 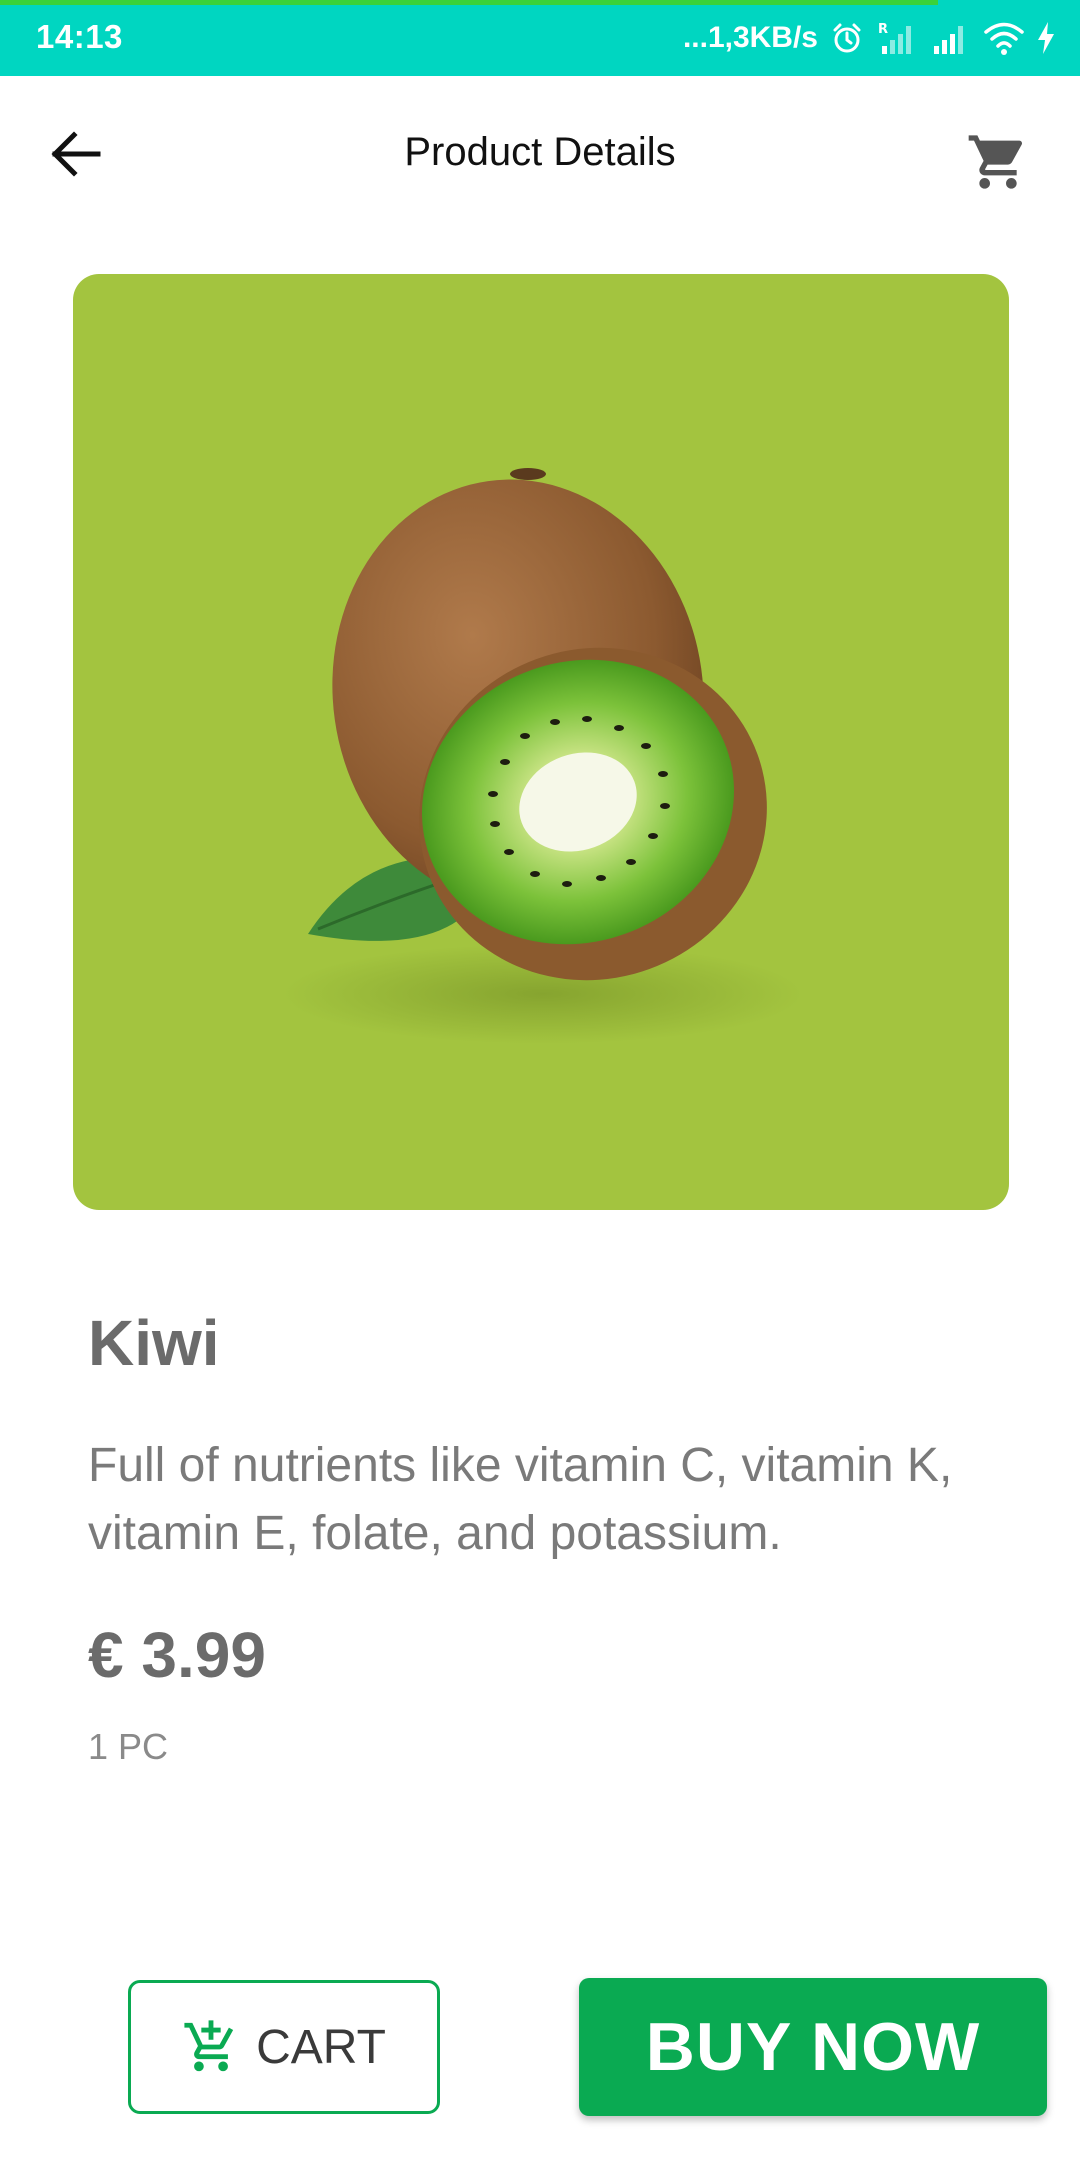 I want to click on status-indicators: ...1,3KB/s R, so click(x=869, y=38).